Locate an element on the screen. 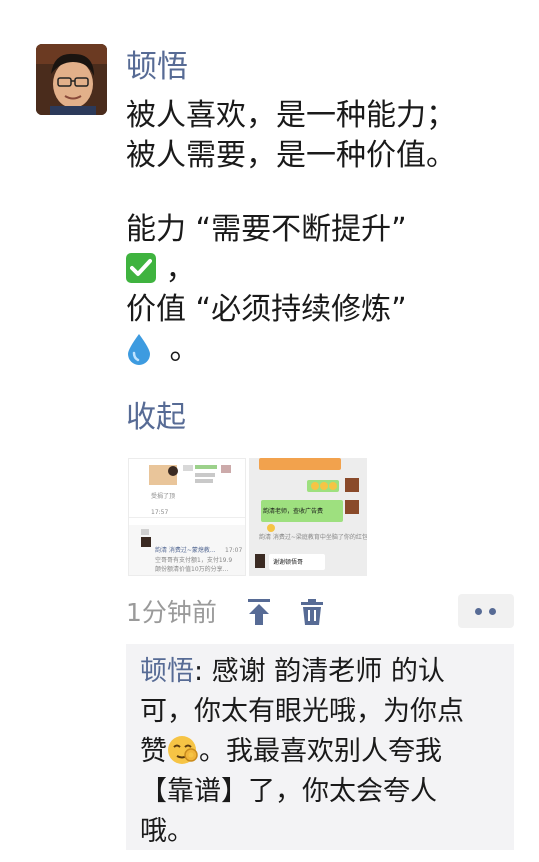 This screenshot has height=862, width=539. thumb1-line2: 空哥哥有支付额1，支付19.9 is located at coordinates (194, 560).